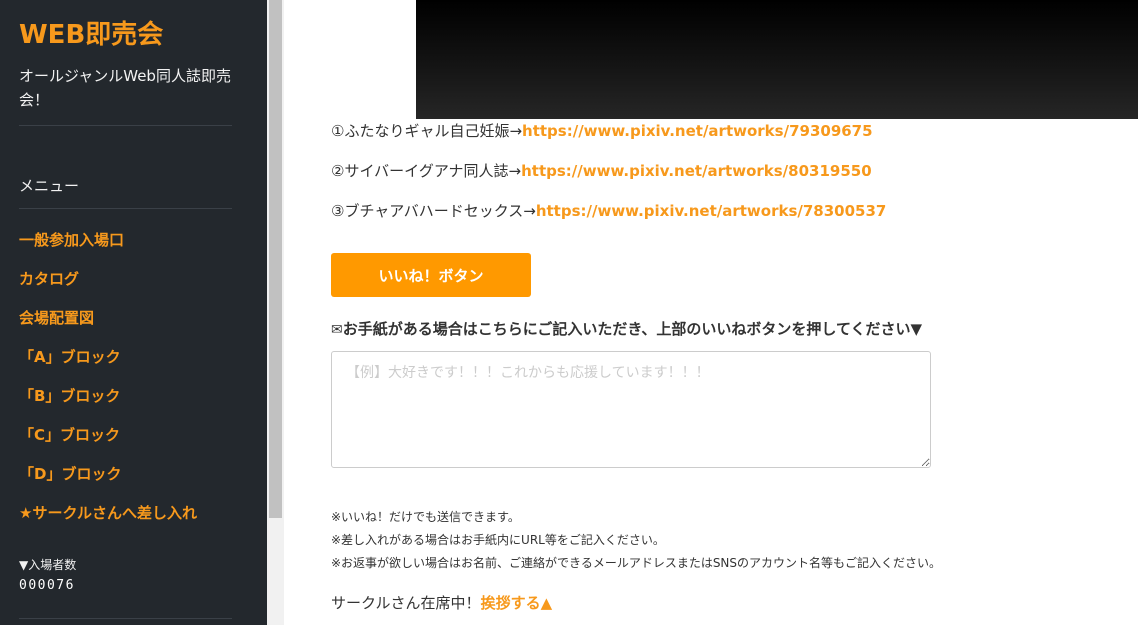 The image size is (1138, 625). I want to click on visitor-counter-label: ▼入場者数, so click(48, 565).